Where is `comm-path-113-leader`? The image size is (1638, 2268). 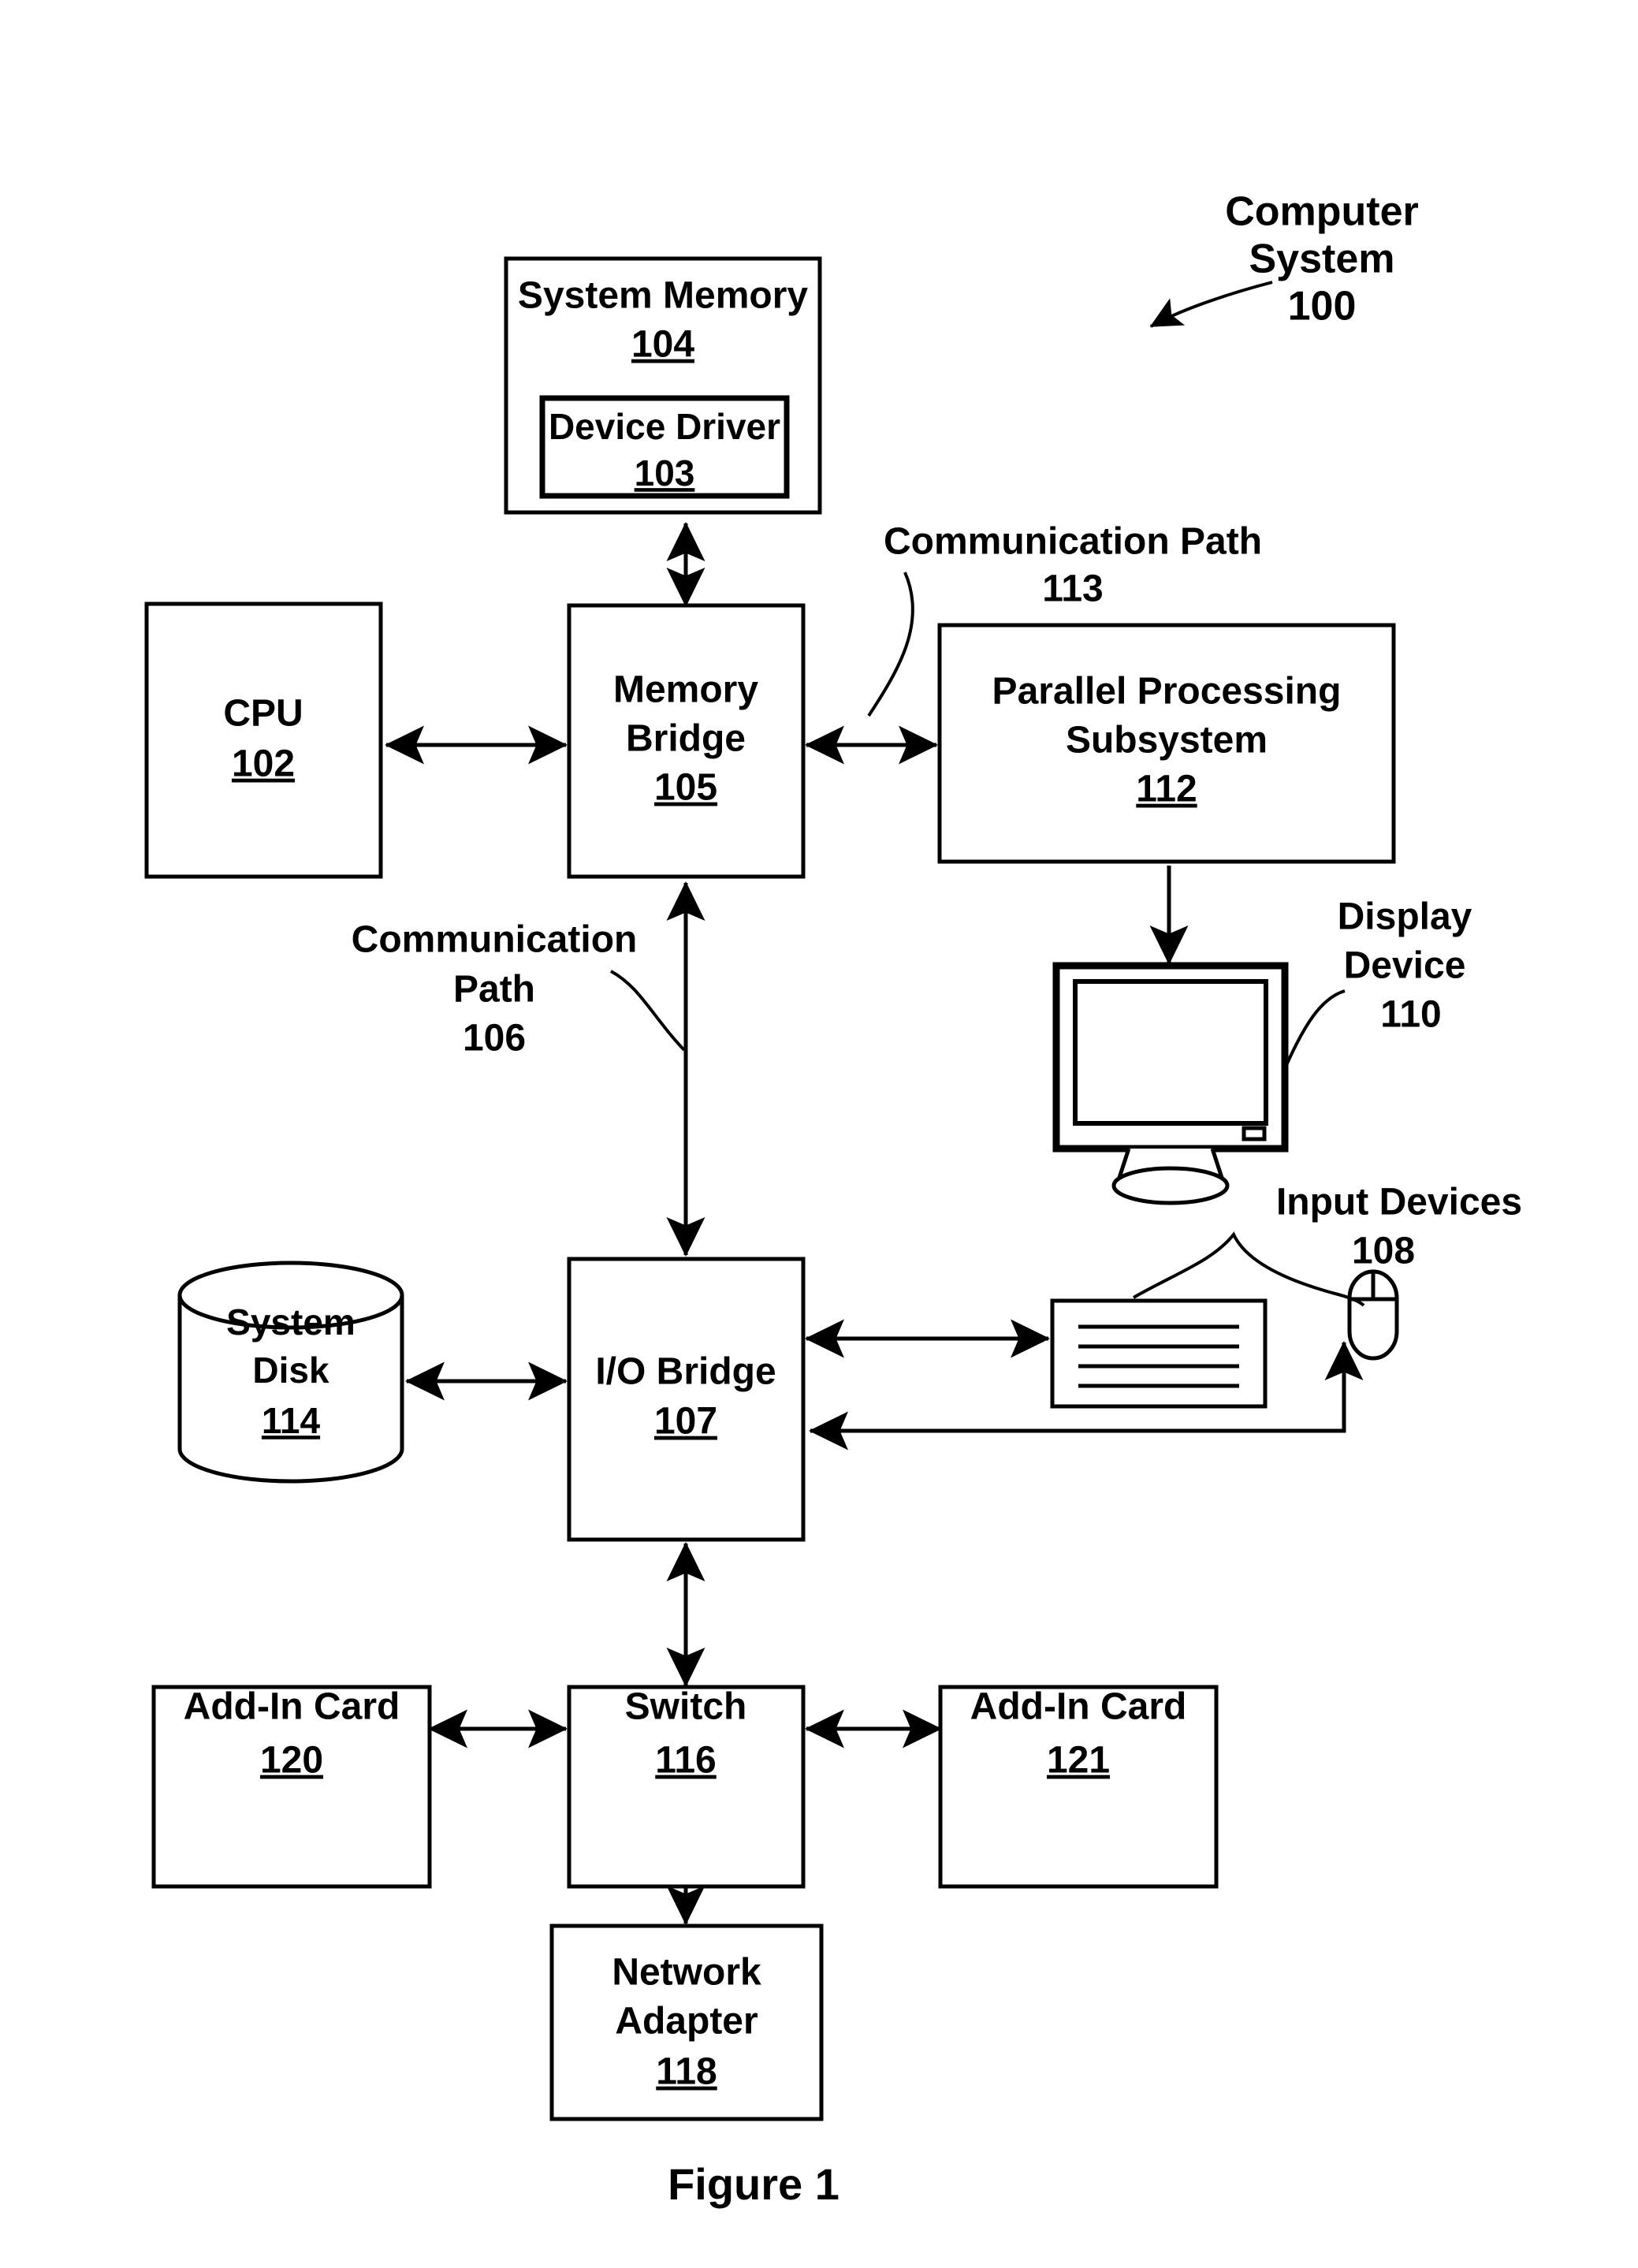 comm-path-113-leader is located at coordinates (890, 644).